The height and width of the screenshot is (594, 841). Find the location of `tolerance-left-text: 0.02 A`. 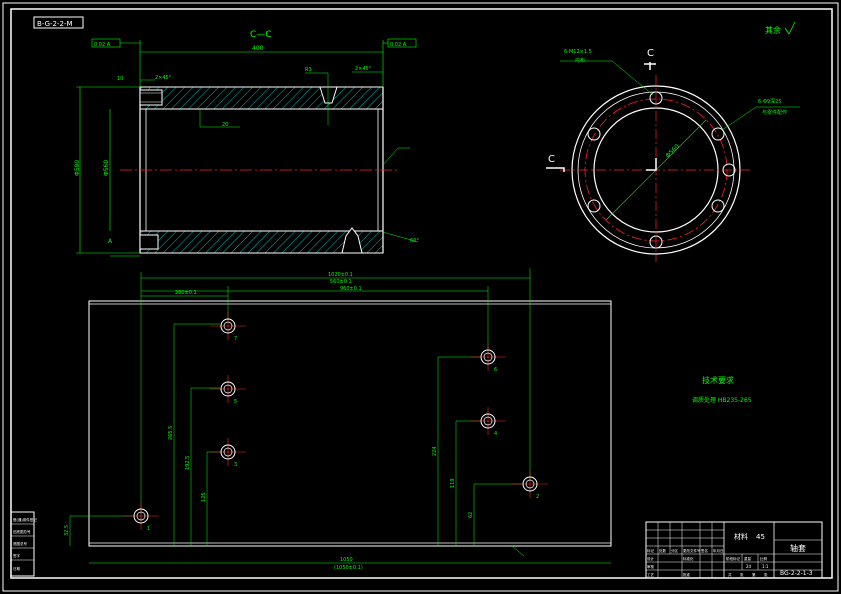

tolerance-left-text: 0.02 A is located at coordinates (102, 45).